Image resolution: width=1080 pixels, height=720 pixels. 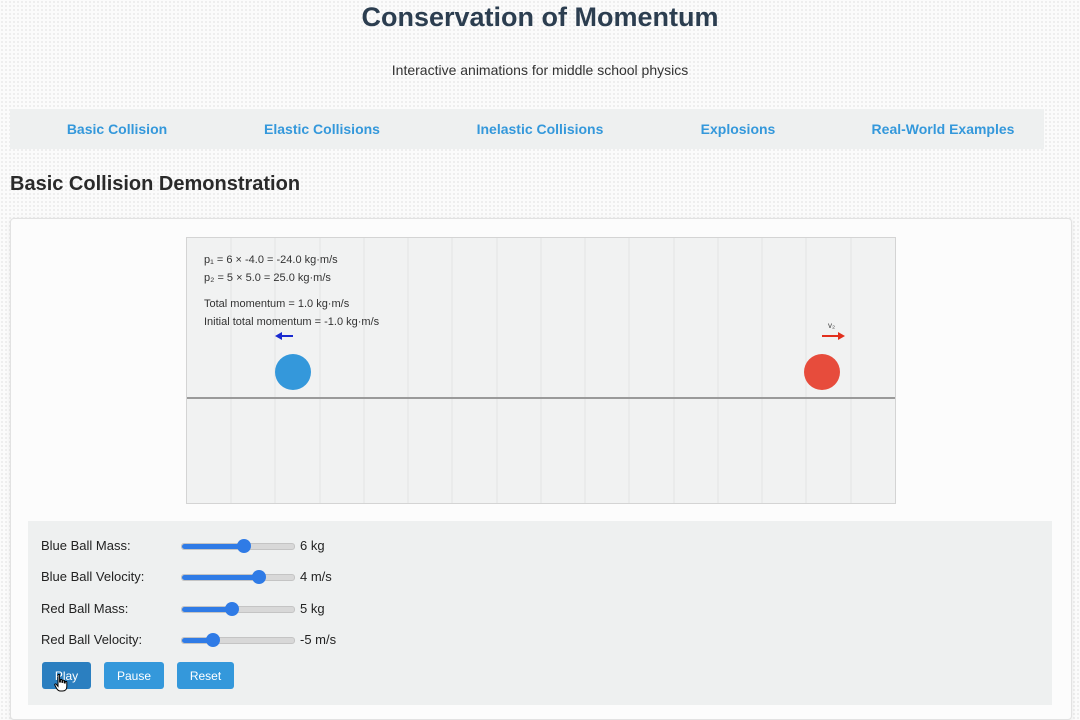 I want to click on blue-mass-control: Blue Ball Mass: 6 kg, so click(x=241, y=546).